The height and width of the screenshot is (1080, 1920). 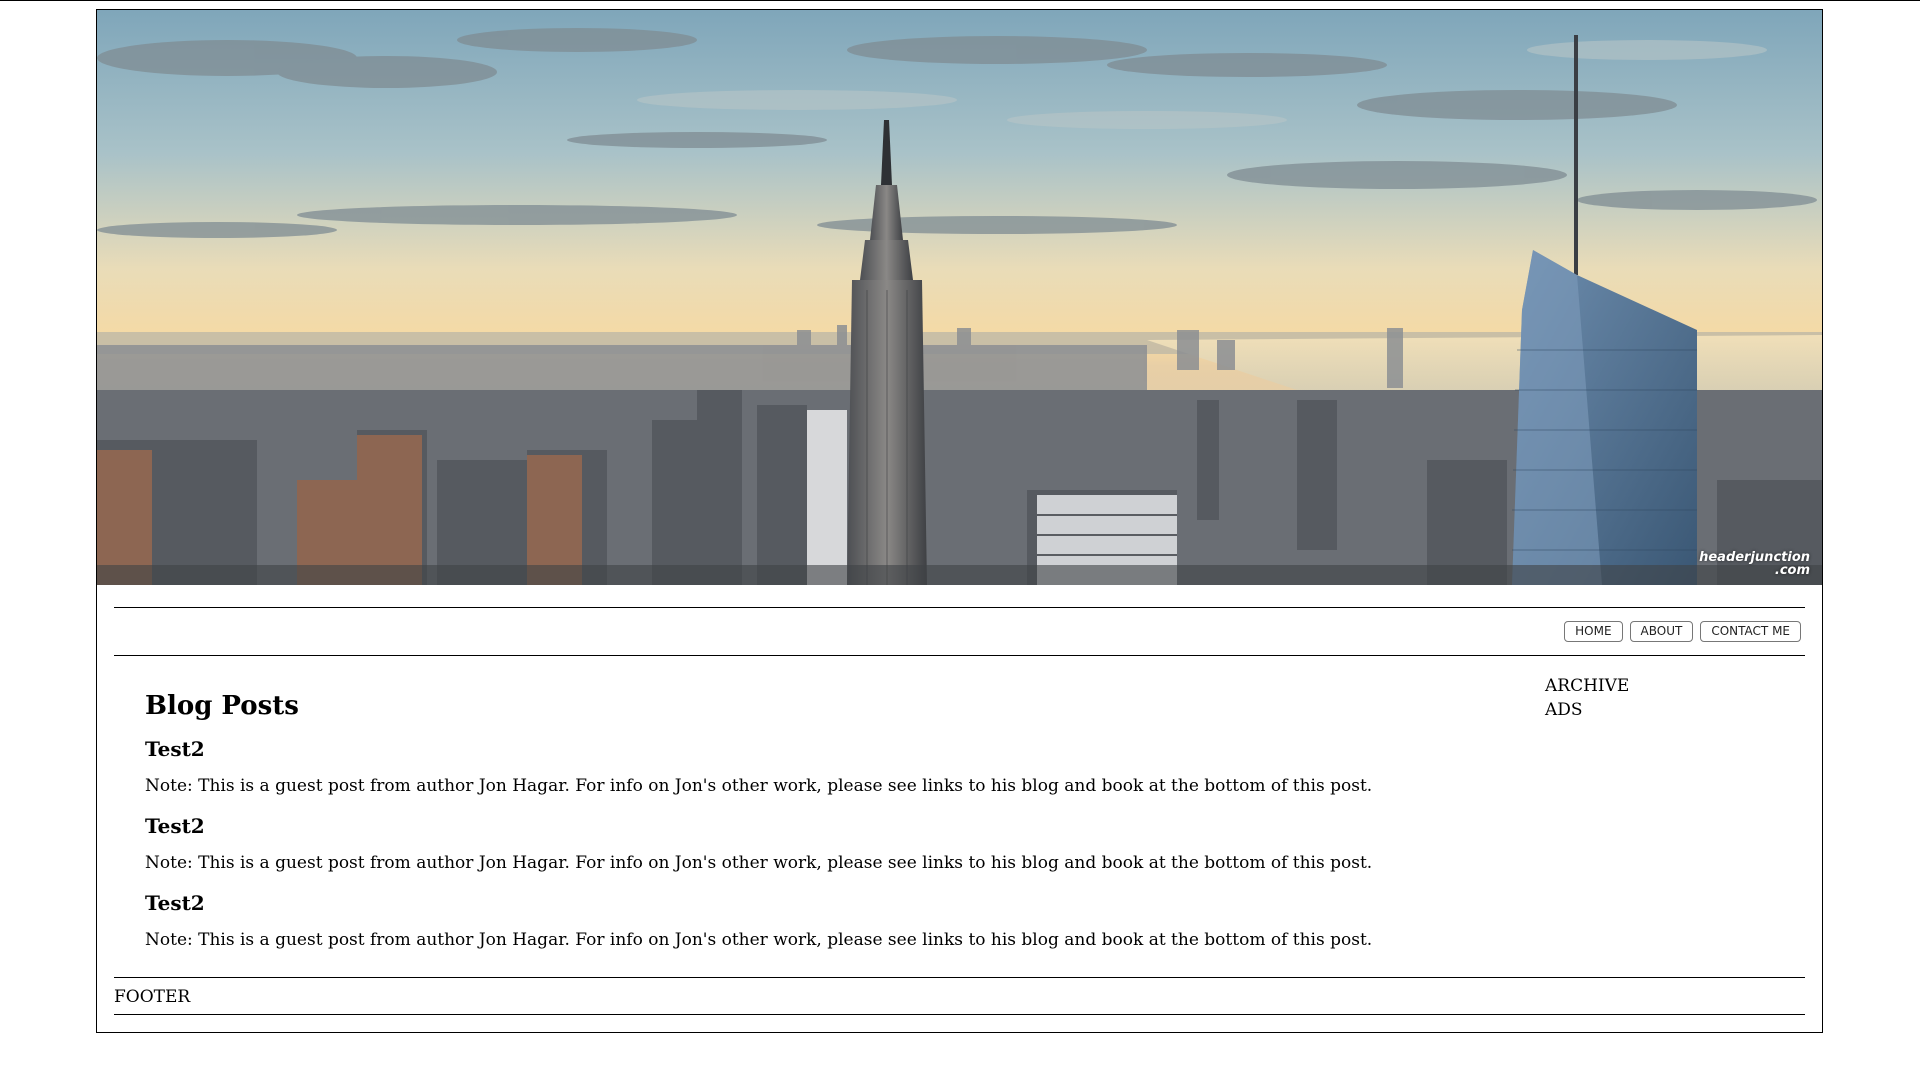 What do you see at coordinates (1750, 631) in the screenshot?
I see `nav-contact-button: CONTACT ME` at bounding box center [1750, 631].